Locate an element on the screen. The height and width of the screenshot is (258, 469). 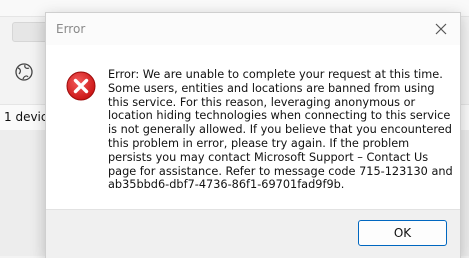
dialog-title-bar: Error is located at coordinates (253, 29).